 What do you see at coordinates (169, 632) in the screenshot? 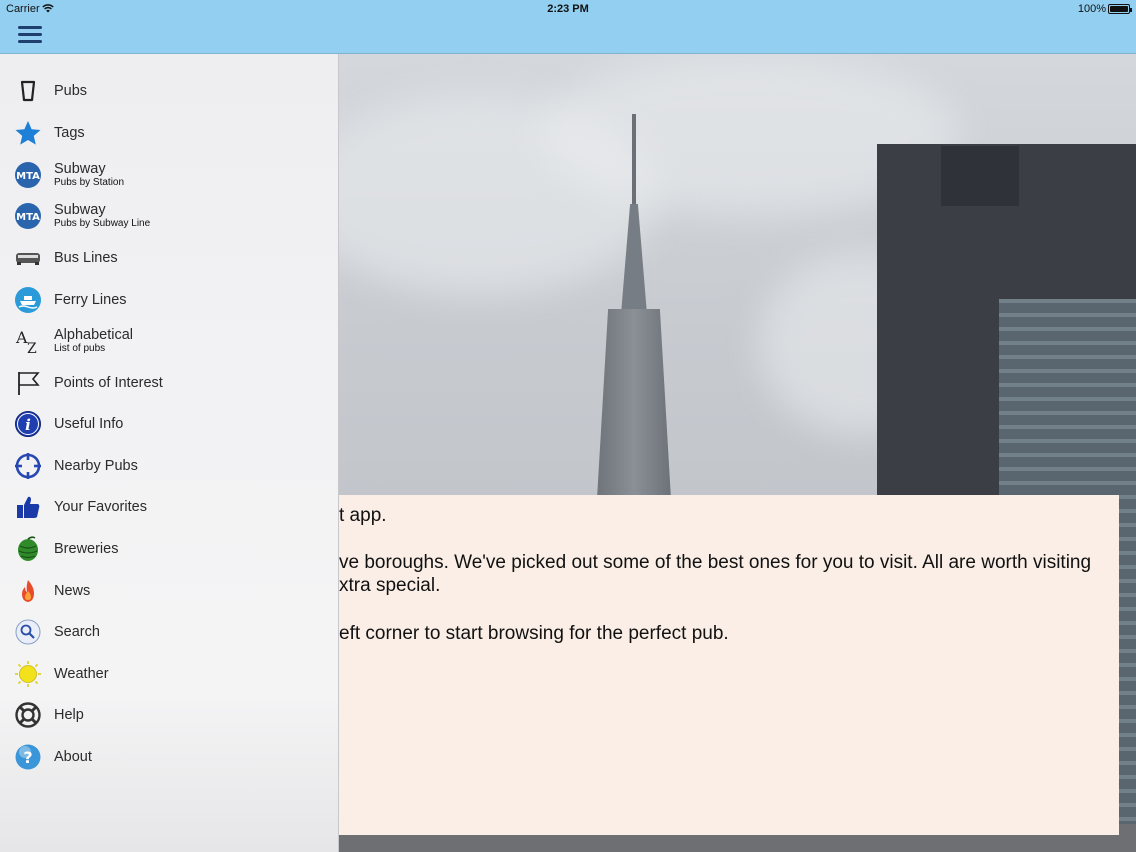
I see `menu-item-search: Search` at bounding box center [169, 632].